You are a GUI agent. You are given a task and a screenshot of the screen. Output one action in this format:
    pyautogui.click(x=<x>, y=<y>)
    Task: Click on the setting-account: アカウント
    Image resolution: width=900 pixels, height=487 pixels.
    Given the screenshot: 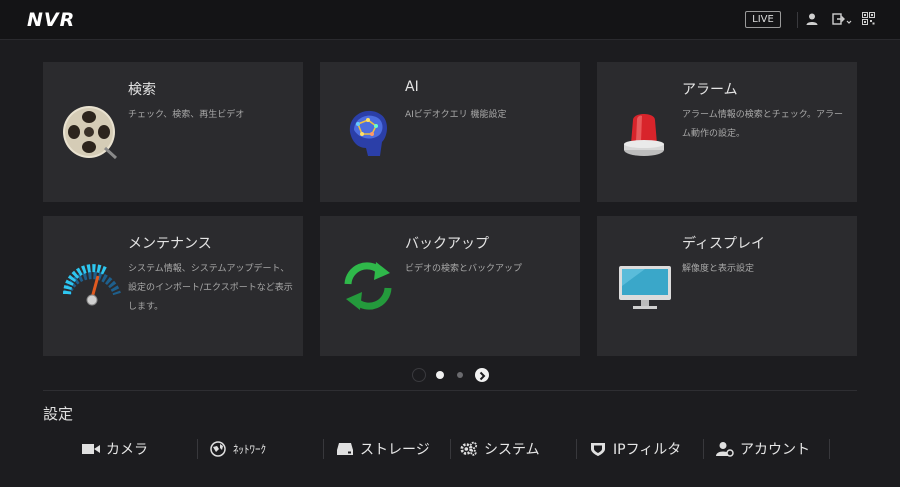 What is the action you would take?
    pyautogui.click(x=763, y=449)
    